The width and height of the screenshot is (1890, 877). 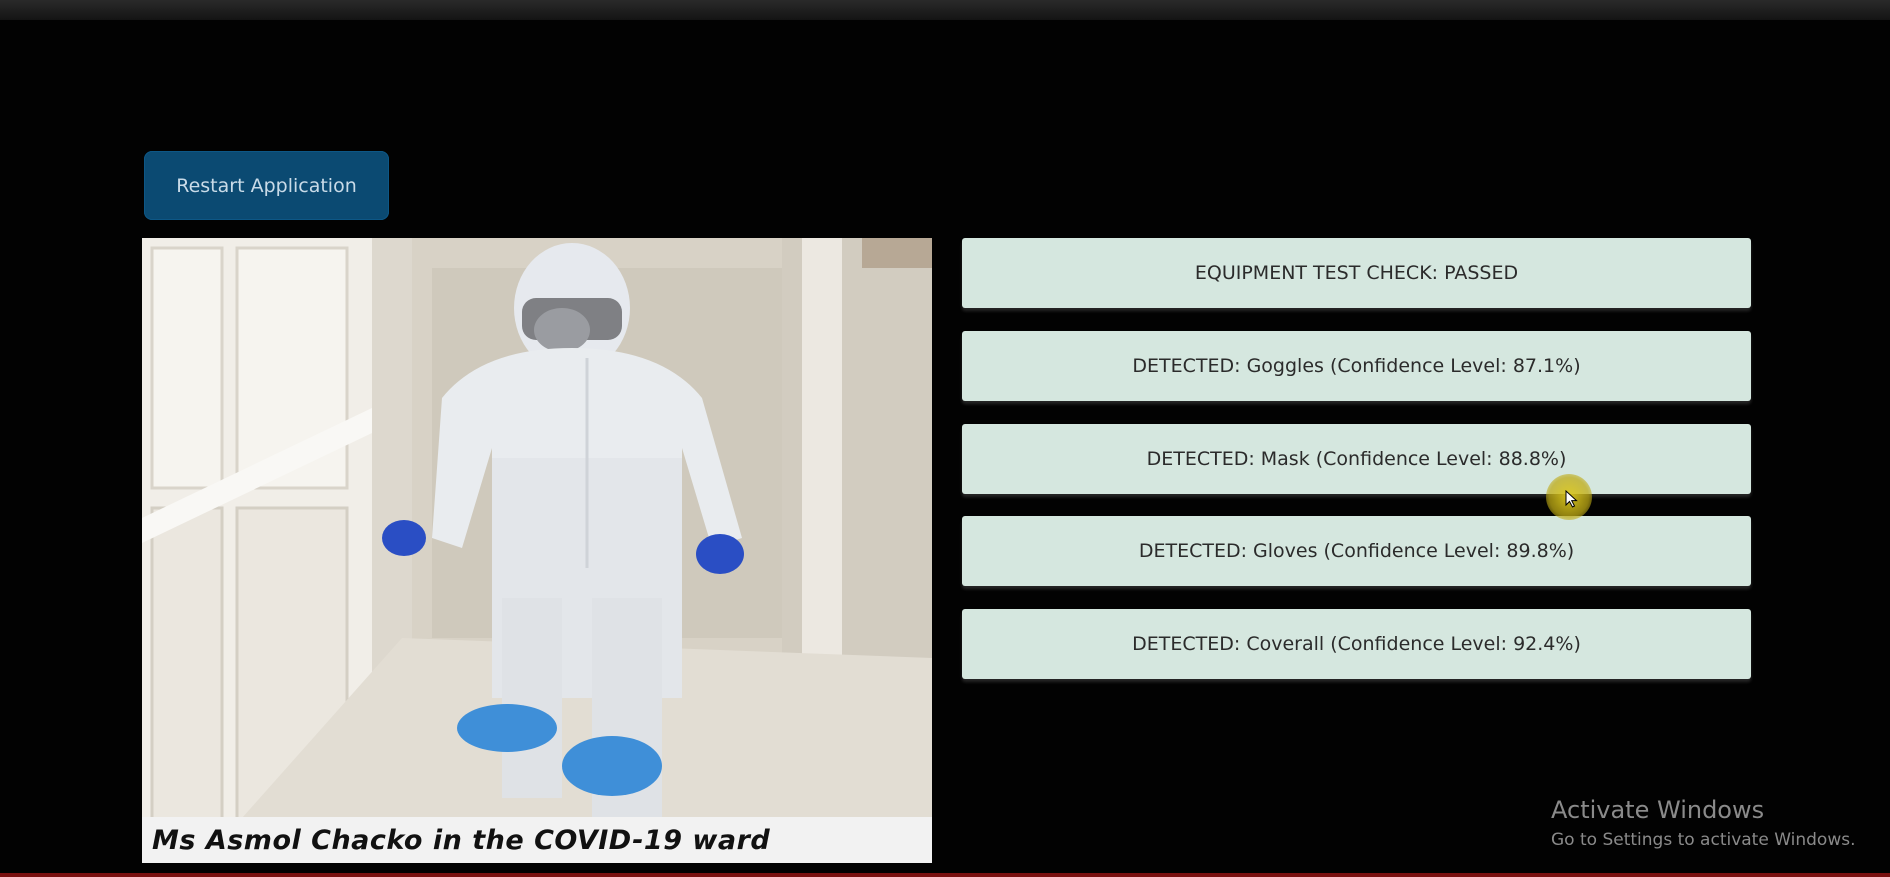 I want to click on mouse-pointer-icon, so click(x=1571, y=499).